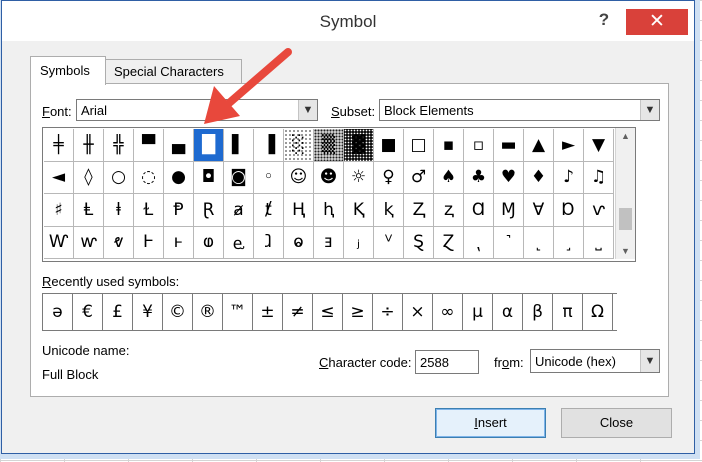 This screenshot has height=462, width=702. I want to click on symbol-cell: ˽, so click(599, 242).